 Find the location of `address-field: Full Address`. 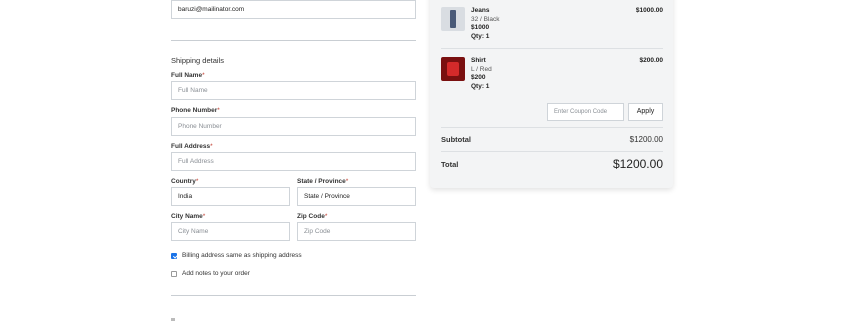

address-field: Full Address is located at coordinates (293, 161).